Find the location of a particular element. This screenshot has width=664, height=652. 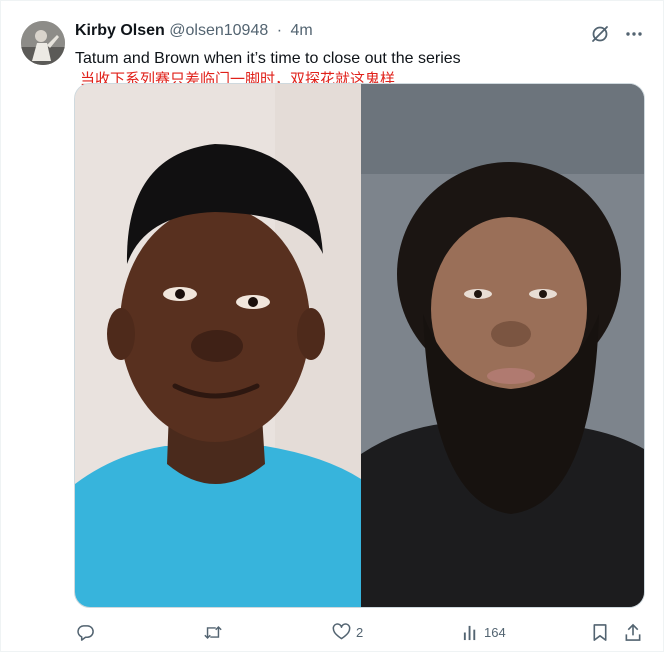

more-icon is located at coordinates (634, 34).